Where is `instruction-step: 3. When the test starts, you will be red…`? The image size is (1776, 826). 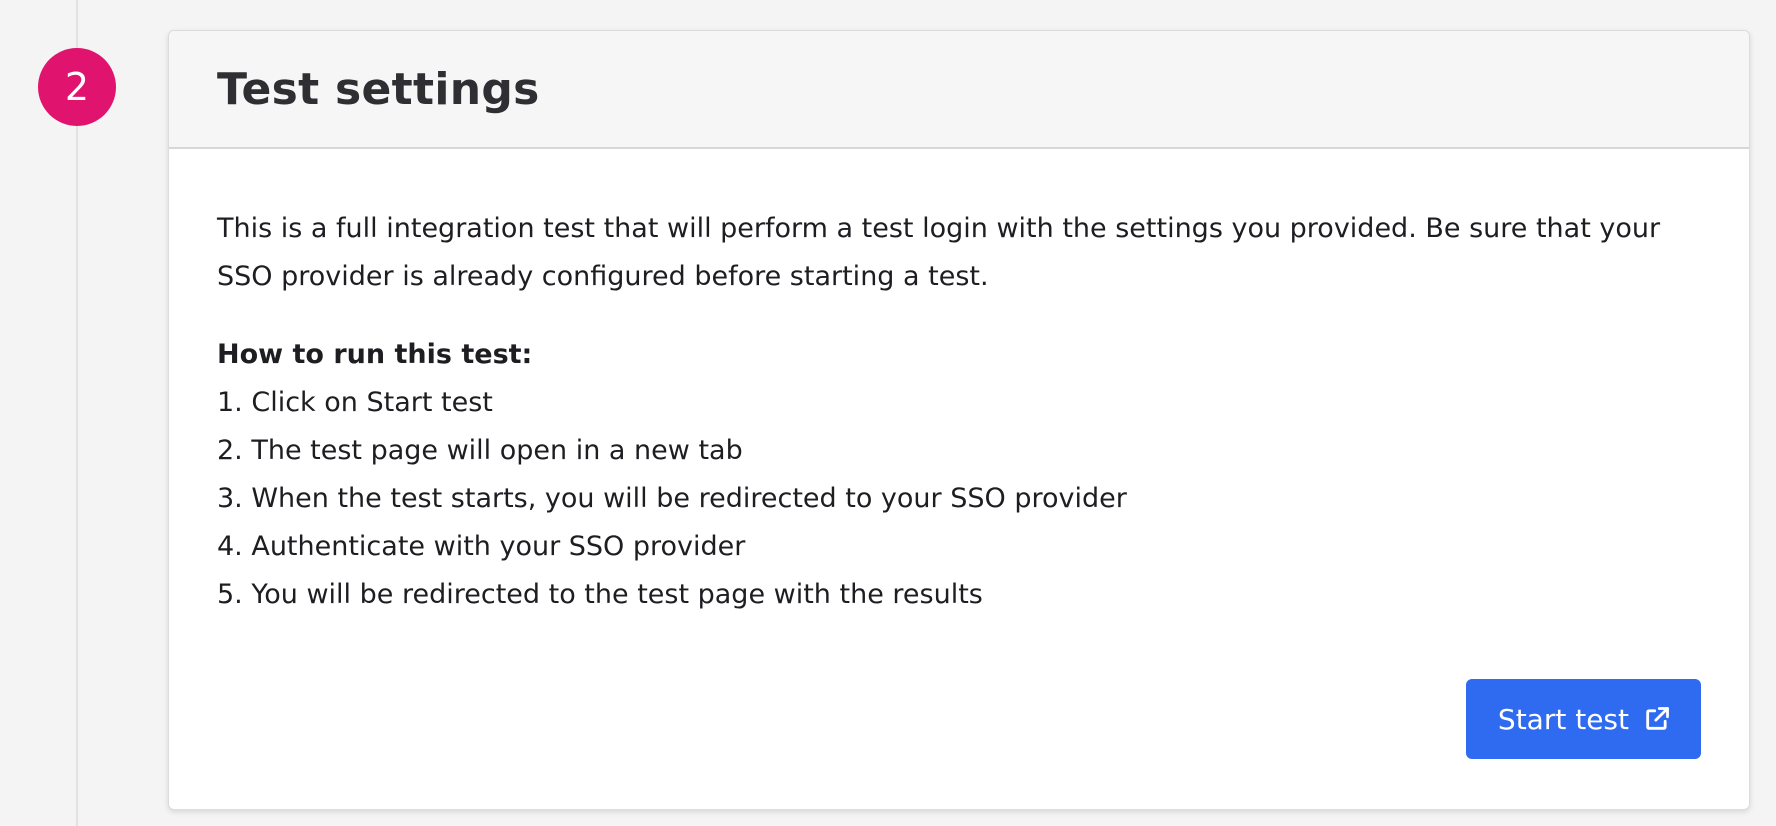
instruction-step: 3. When the test starts, you will be red… is located at coordinates (672, 498).